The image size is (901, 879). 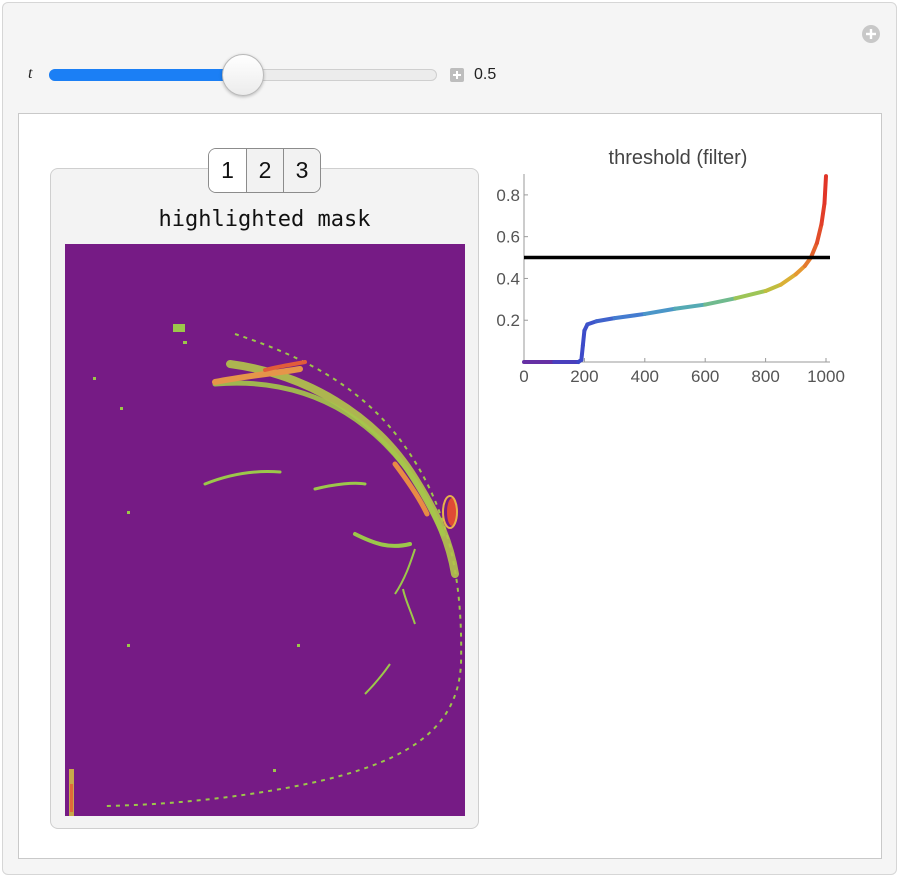 What do you see at coordinates (645, 376) in the screenshot?
I see `x-tick-label: 400` at bounding box center [645, 376].